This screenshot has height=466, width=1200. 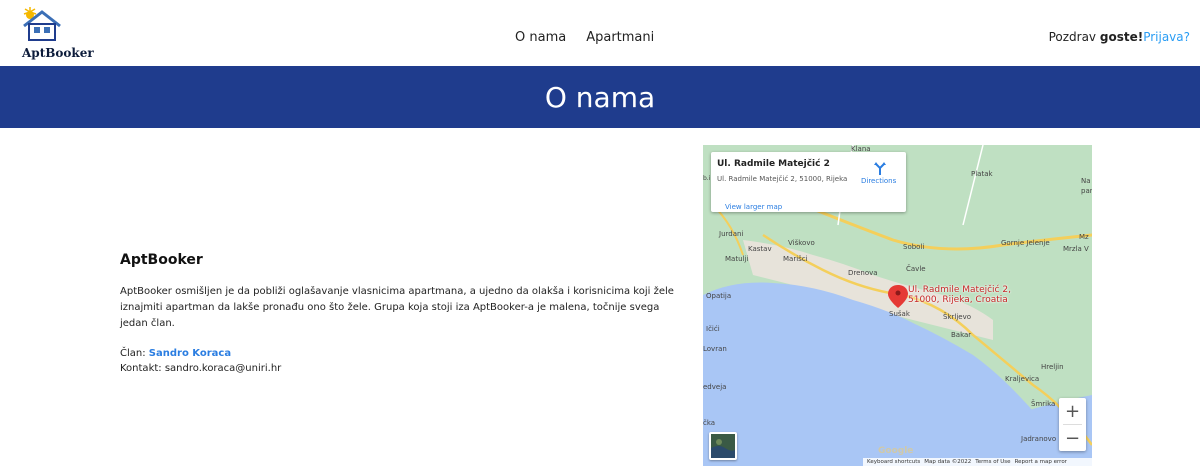 I want to click on place-address: Ul. Radmile Matejčić 2, 51000, Rijeka, so click(x=782, y=179).